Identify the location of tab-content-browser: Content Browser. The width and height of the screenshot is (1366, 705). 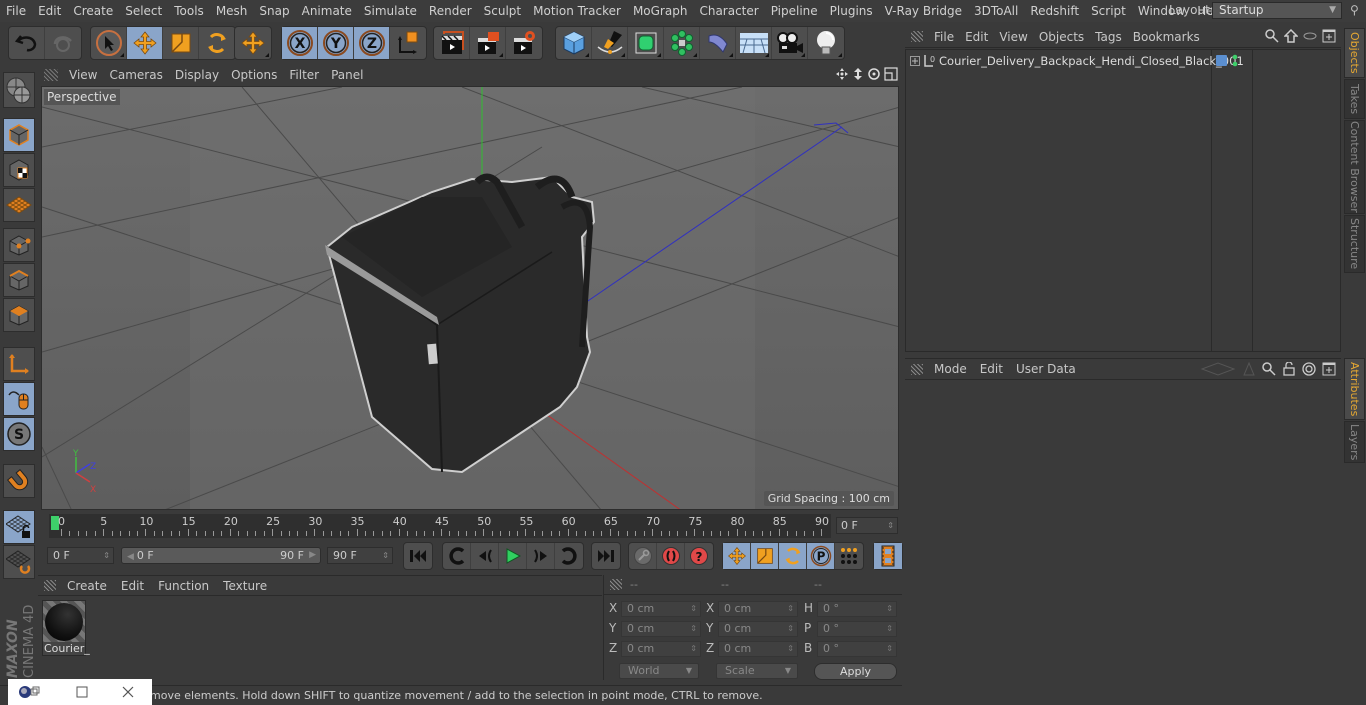
(1354, 167).